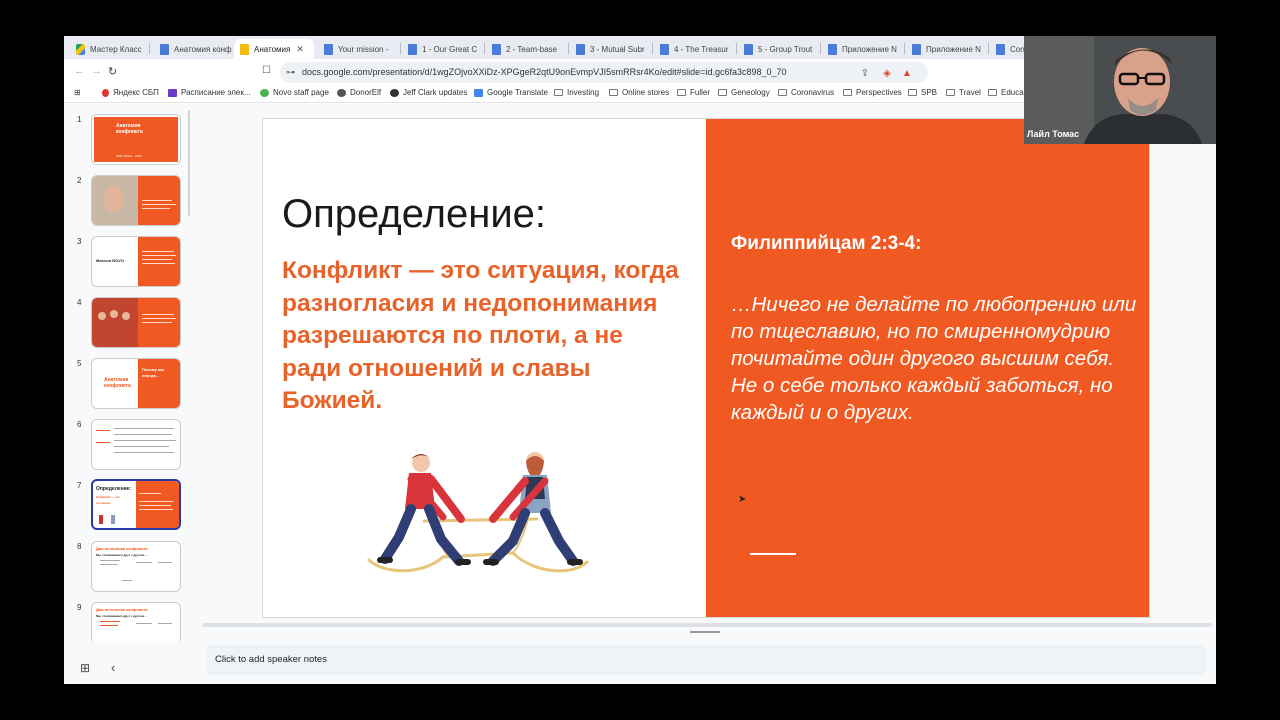 This screenshot has width=1280, height=720. Describe the element at coordinates (130, 92) in the screenshot. I see `bookmark-yandex: Яндекс СБП` at that location.